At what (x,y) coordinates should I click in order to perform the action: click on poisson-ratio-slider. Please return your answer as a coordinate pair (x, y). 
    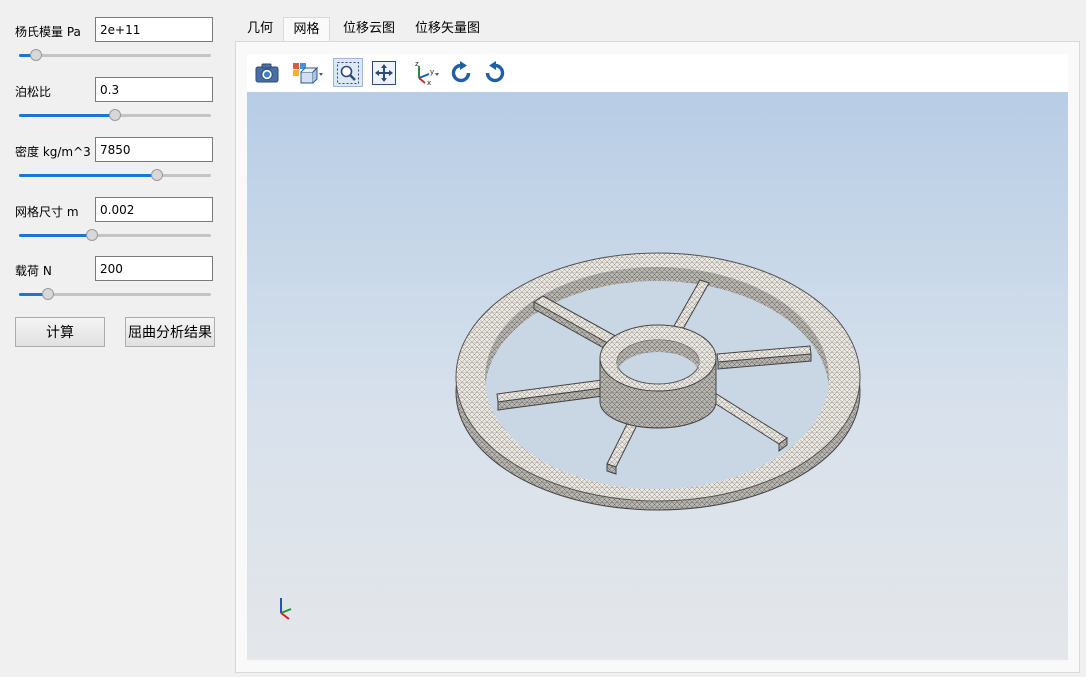
    Looking at the image, I should click on (115, 116).